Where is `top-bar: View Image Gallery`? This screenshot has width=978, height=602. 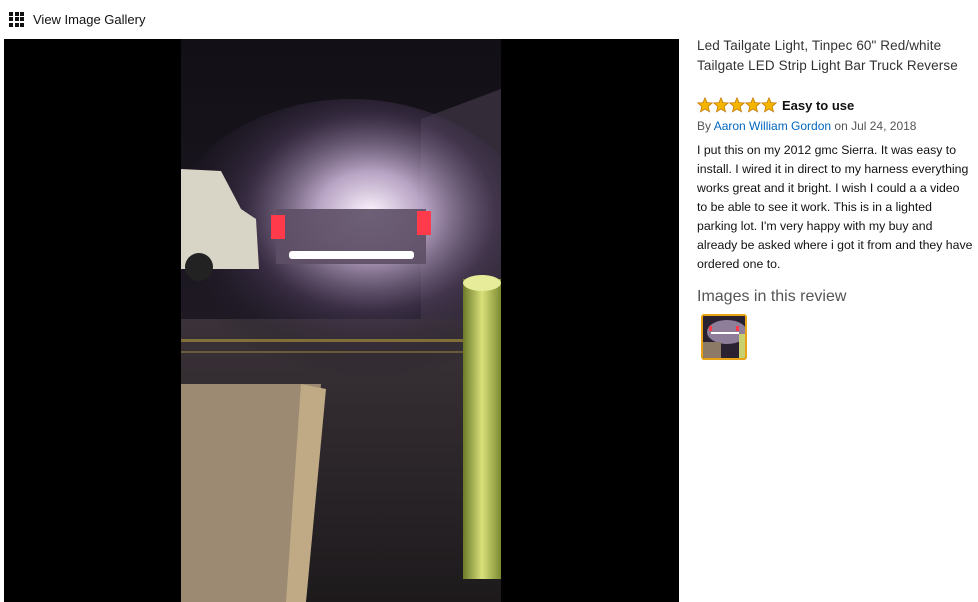 top-bar: View Image Gallery is located at coordinates (489, 19).